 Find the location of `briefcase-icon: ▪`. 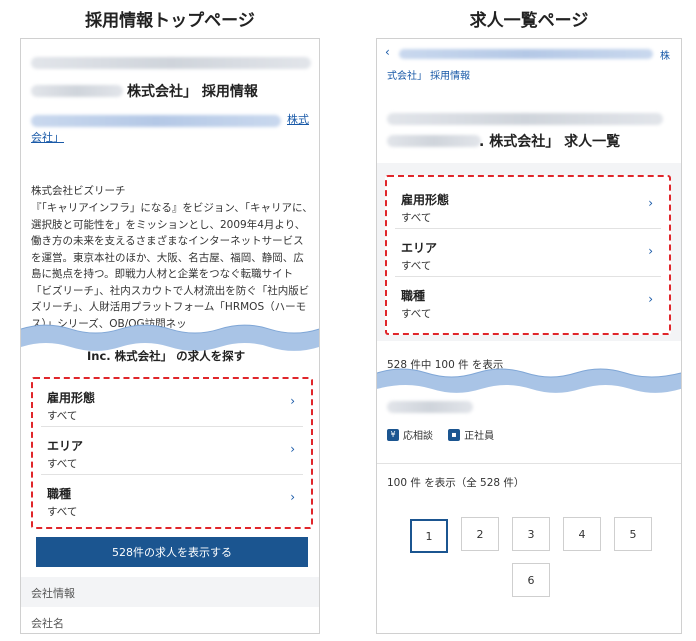

briefcase-icon: ▪ is located at coordinates (454, 434).